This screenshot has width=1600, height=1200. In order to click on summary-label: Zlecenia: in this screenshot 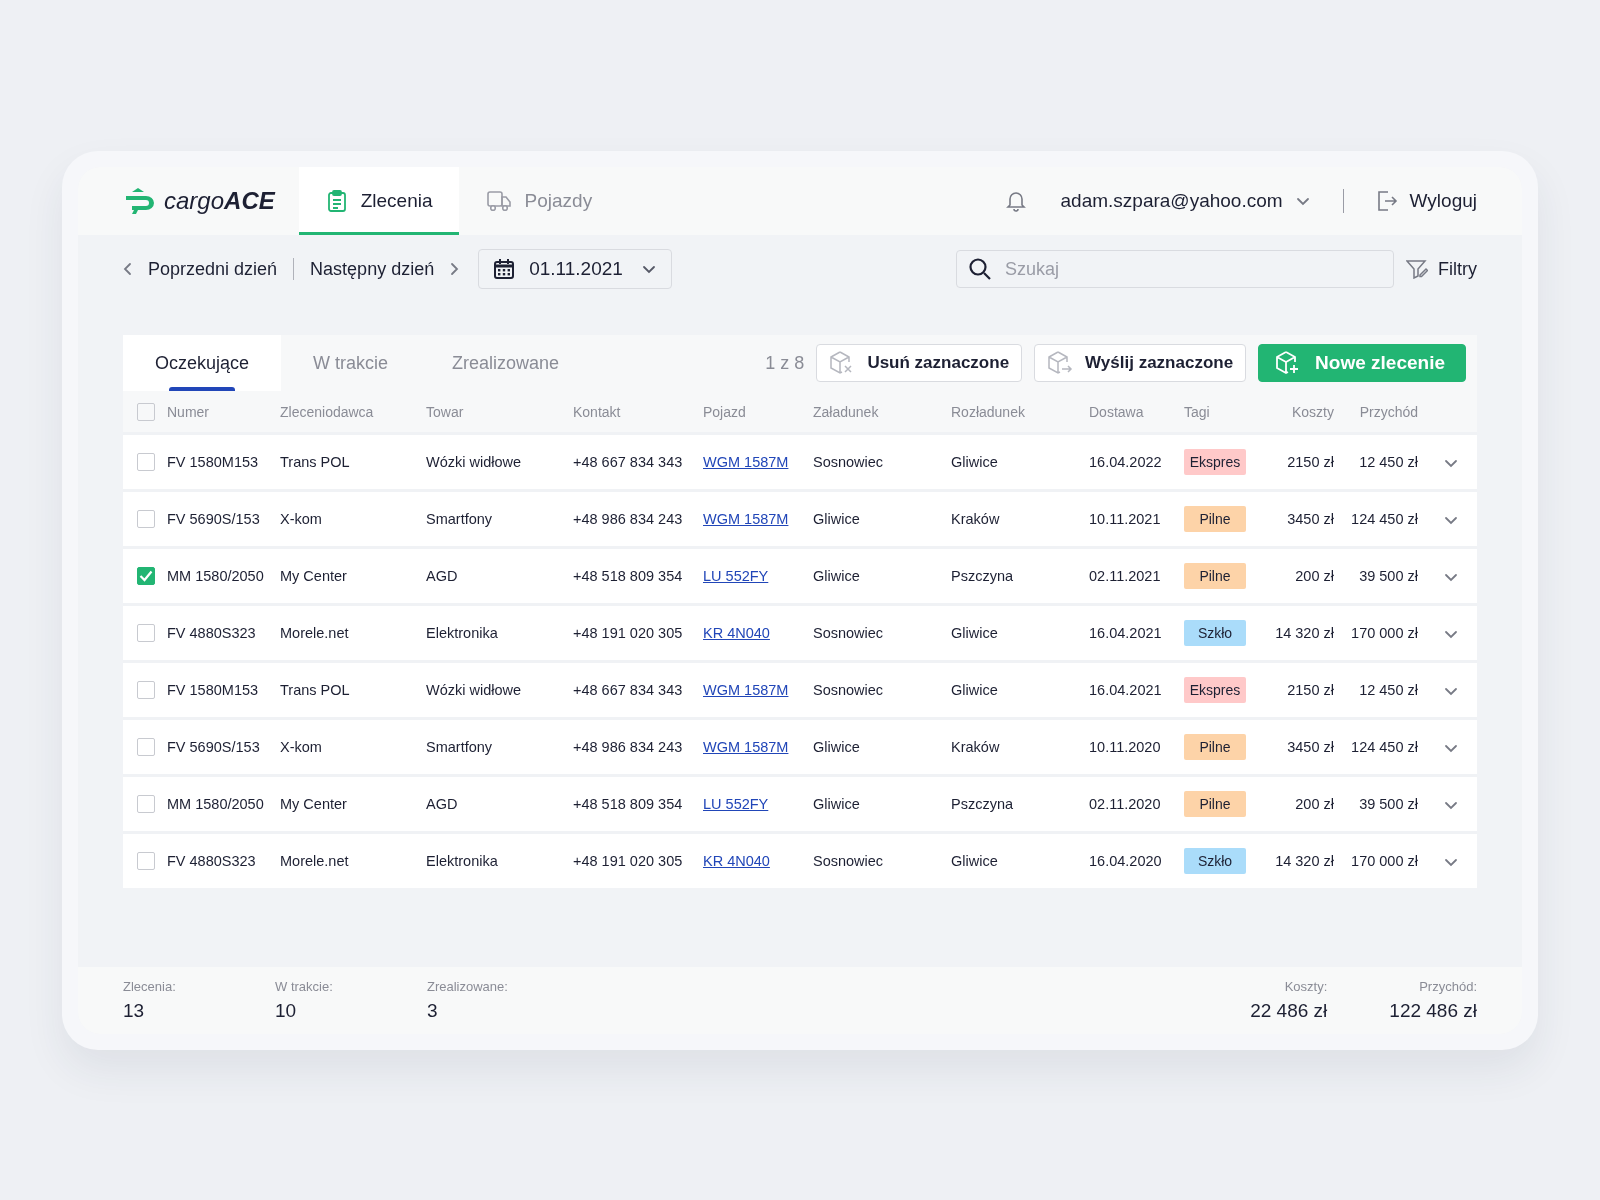, I will do `click(150, 986)`.